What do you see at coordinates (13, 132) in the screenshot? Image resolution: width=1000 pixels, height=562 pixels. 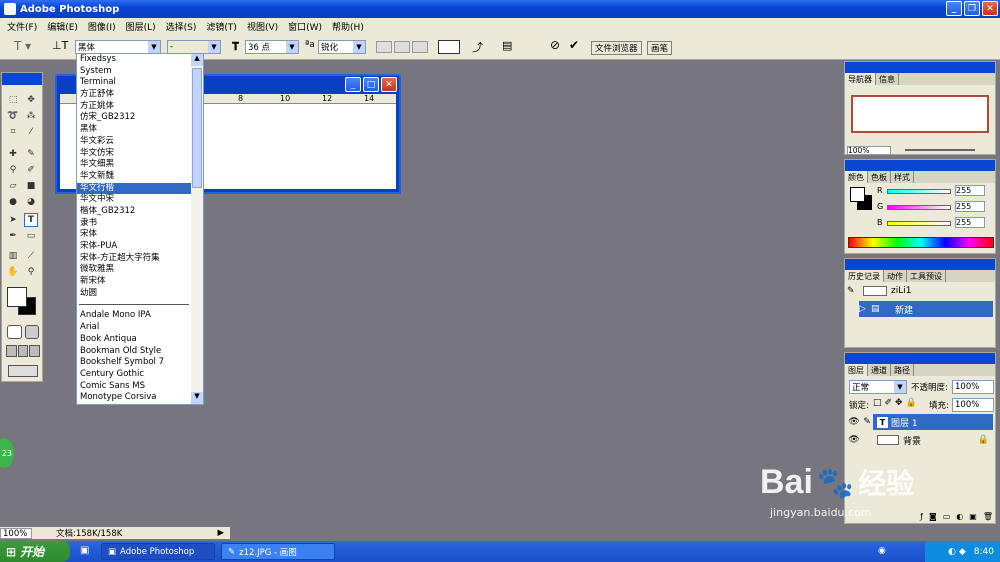 I see `crop-icon: ⌗` at bounding box center [13, 132].